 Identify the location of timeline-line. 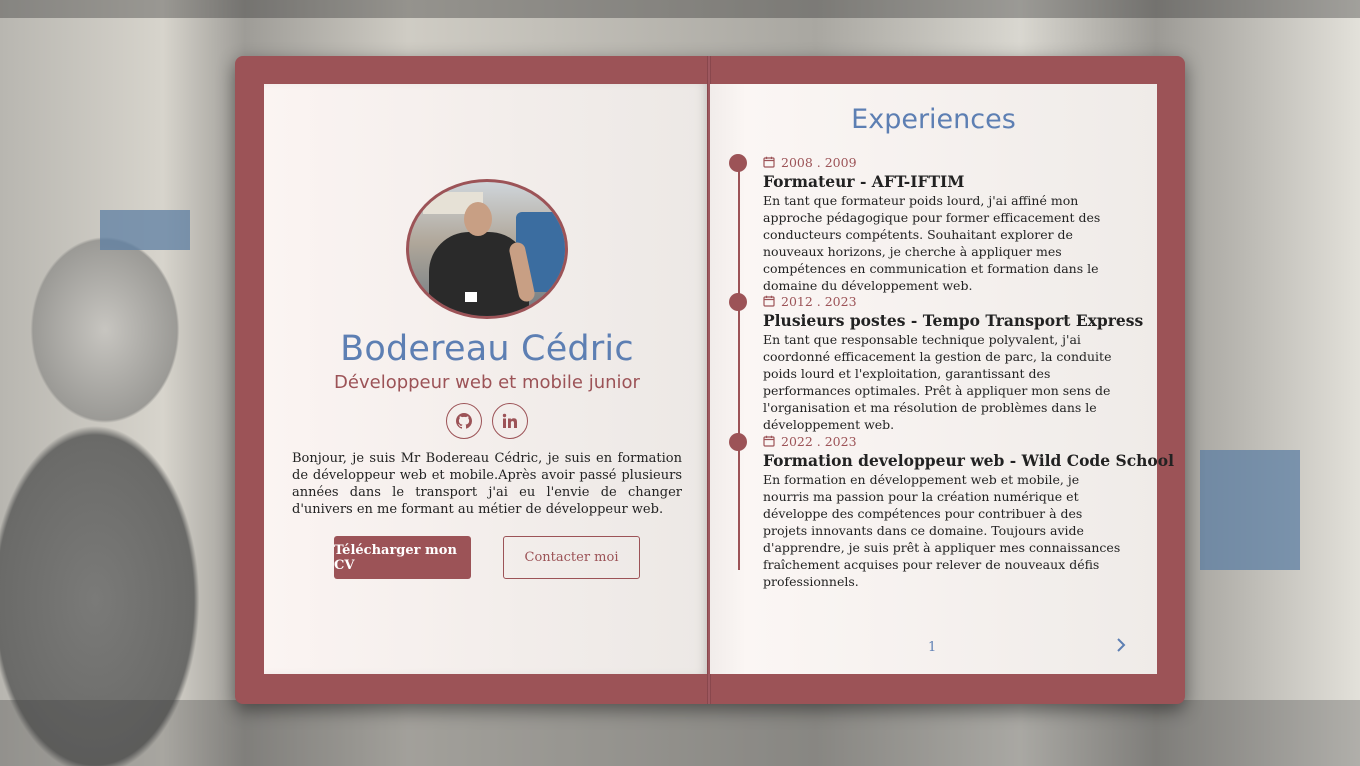
(739, 365).